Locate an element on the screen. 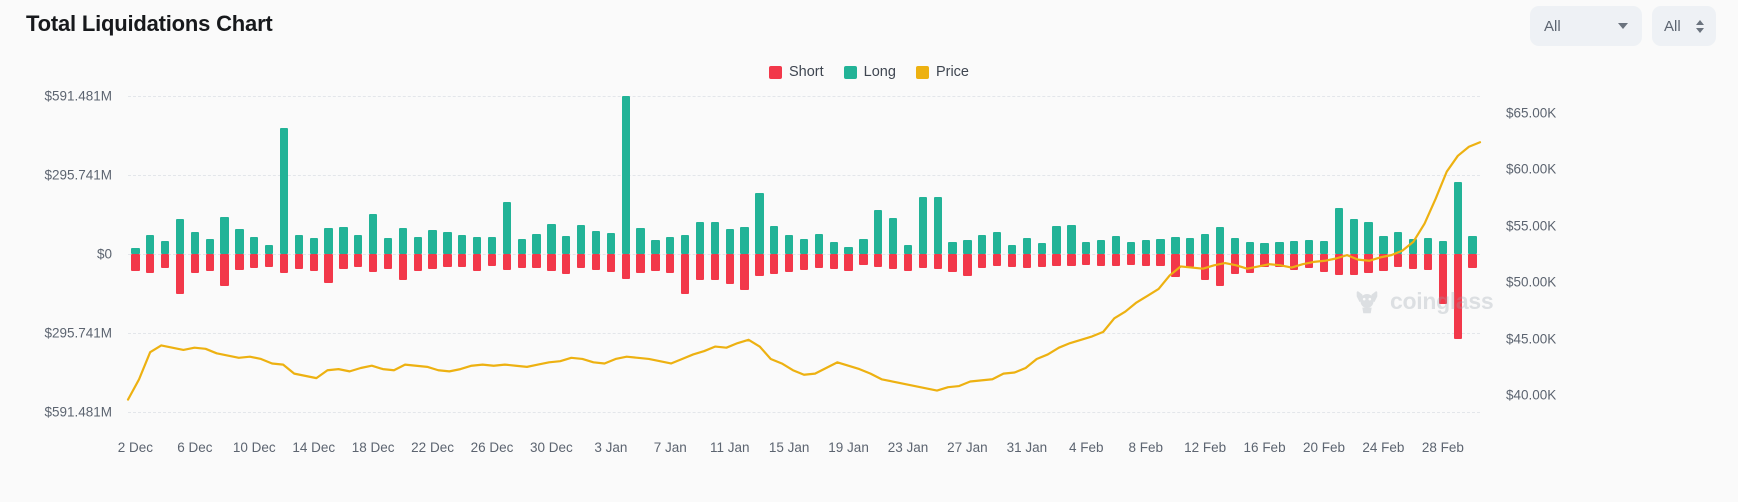 This screenshot has width=1738, height=502. range-select-value: All is located at coordinates (1552, 26).